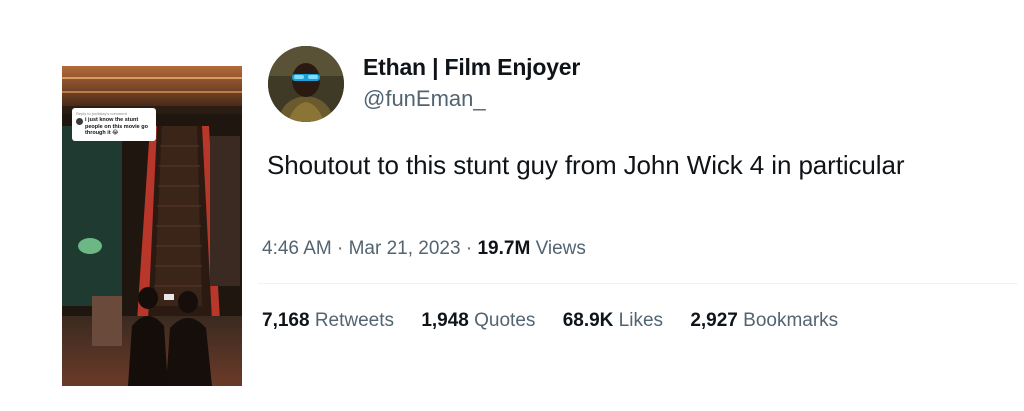 This screenshot has width=1024, height=411. I want to click on author-avatar, so click(306, 84).